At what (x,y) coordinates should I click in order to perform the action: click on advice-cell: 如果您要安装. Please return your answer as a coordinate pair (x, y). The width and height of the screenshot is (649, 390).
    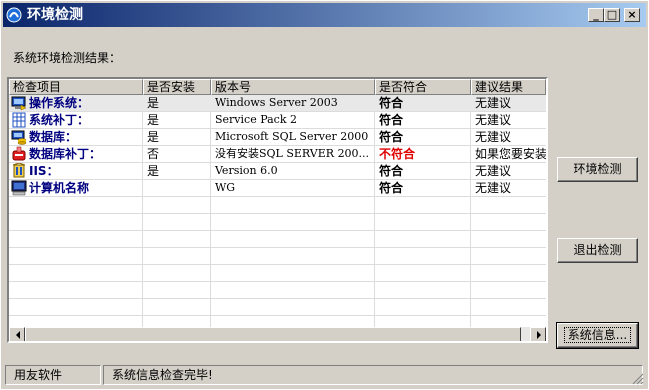
    Looking at the image, I should click on (510, 154).